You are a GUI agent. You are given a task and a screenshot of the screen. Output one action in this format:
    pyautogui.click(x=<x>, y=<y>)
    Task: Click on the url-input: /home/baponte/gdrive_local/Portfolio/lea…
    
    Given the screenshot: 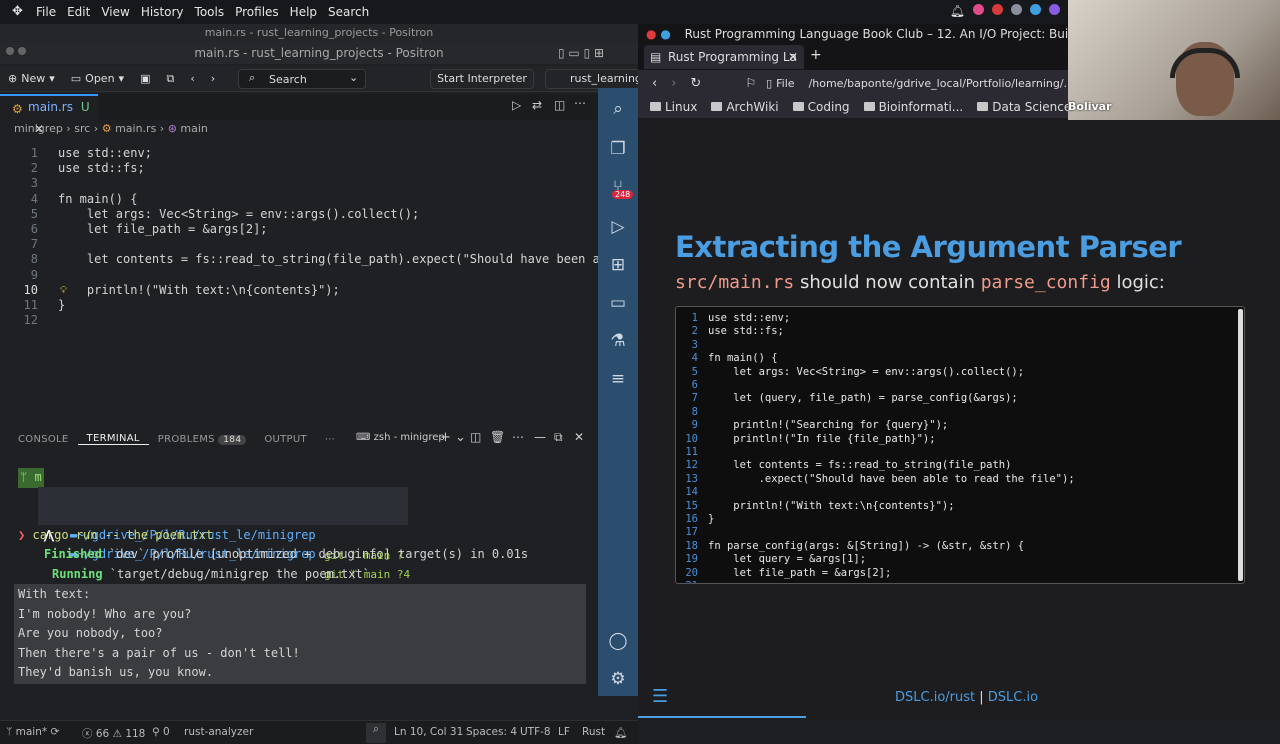 What is the action you would take?
    pyautogui.click(x=941, y=83)
    